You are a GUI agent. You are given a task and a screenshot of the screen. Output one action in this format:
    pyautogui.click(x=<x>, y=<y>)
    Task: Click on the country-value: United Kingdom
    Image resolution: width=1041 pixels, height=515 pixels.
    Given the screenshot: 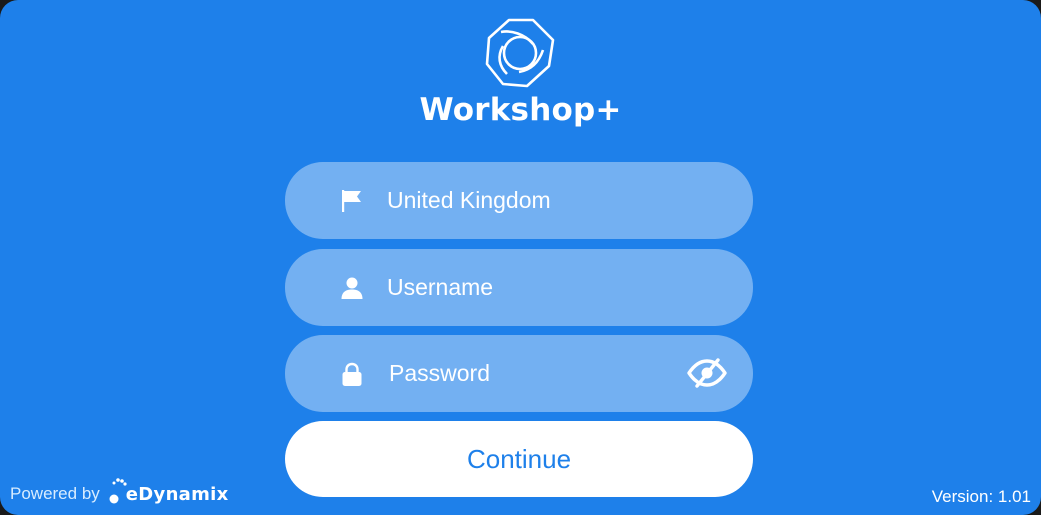 What is the action you would take?
    pyautogui.click(x=469, y=200)
    